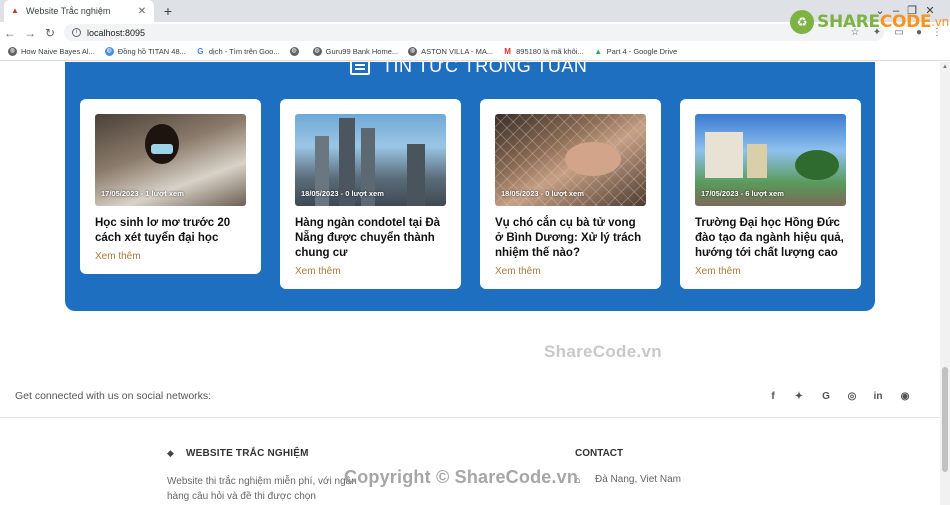 This screenshot has height=505, width=950. What do you see at coordinates (945, 283) in the screenshot?
I see `vertical-scrollbar: ▲` at bounding box center [945, 283].